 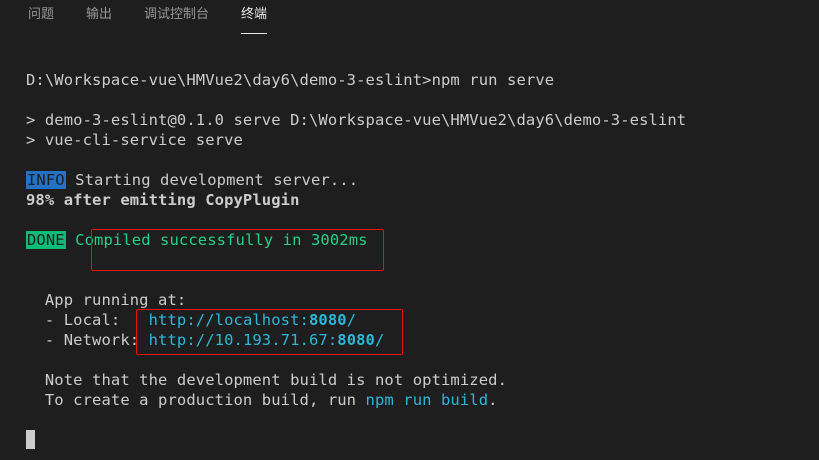 What do you see at coordinates (87, 340) in the screenshot?
I see `network-label: - Network:` at bounding box center [87, 340].